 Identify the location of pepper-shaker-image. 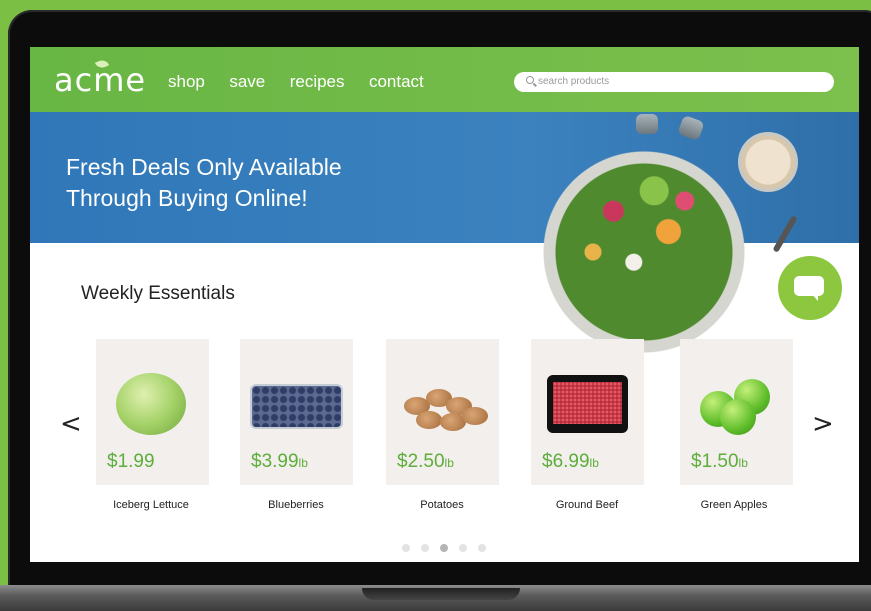
(691, 128).